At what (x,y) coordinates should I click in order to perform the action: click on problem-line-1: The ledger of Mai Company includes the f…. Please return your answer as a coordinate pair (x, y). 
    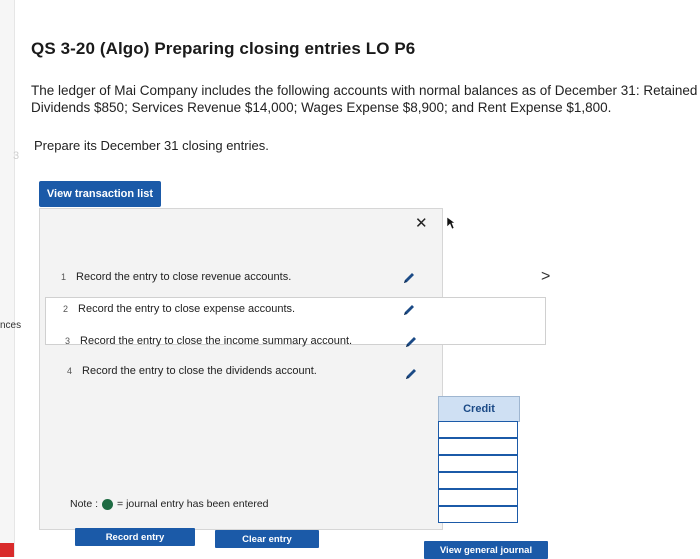
    Looking at the image, I should click on (365, 90).